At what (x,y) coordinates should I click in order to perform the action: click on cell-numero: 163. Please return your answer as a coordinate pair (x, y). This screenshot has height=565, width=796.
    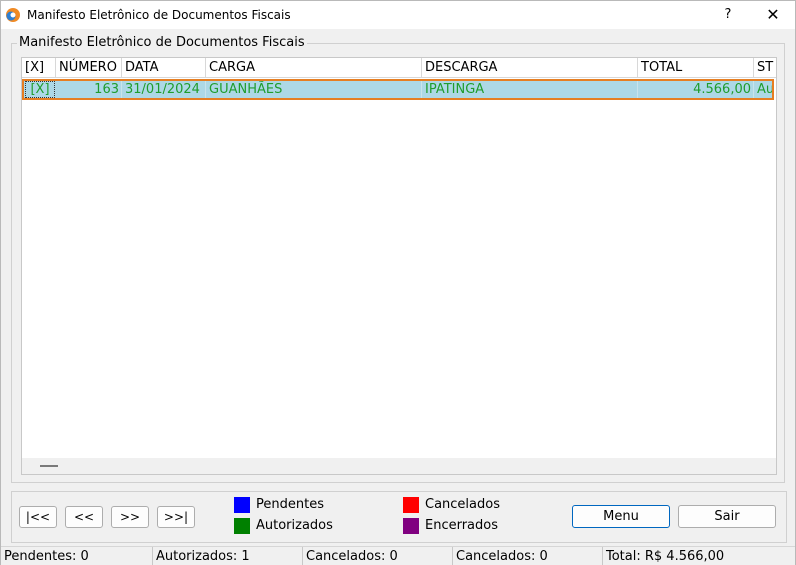
    Looking at the image, I should click on (89, 89).